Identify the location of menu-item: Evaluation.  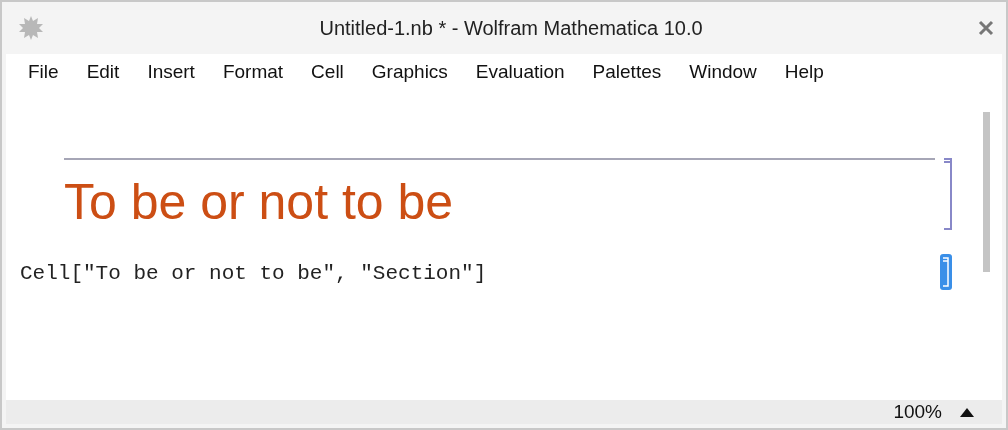
(520, 72).